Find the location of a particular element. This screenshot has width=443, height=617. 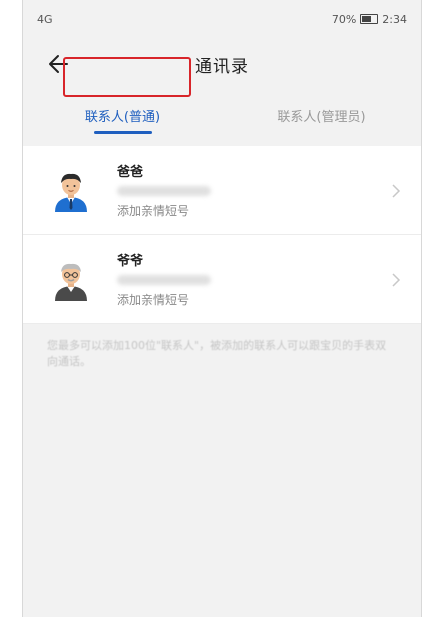

contact-row-grandpa: 爷爷 添加亲情短号 is located at coordinates (222, 279).